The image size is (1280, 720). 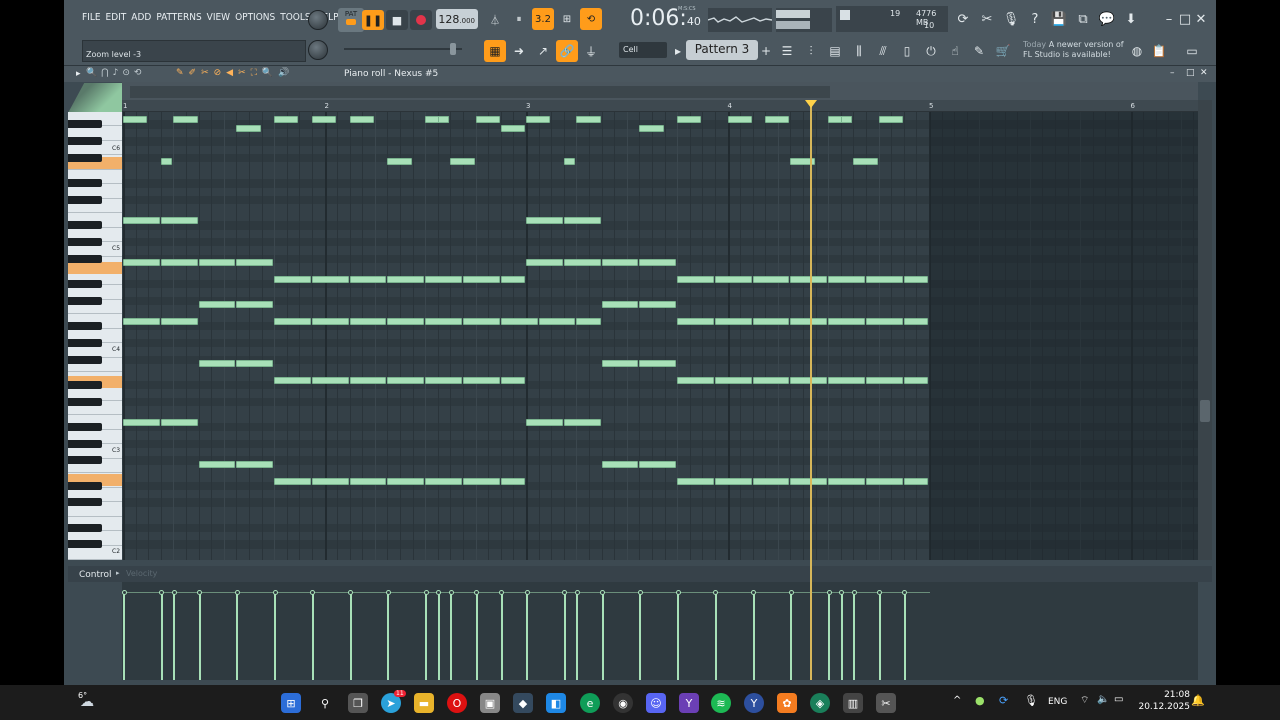 I want to click on overview-strip, so click(x=660, y=91).